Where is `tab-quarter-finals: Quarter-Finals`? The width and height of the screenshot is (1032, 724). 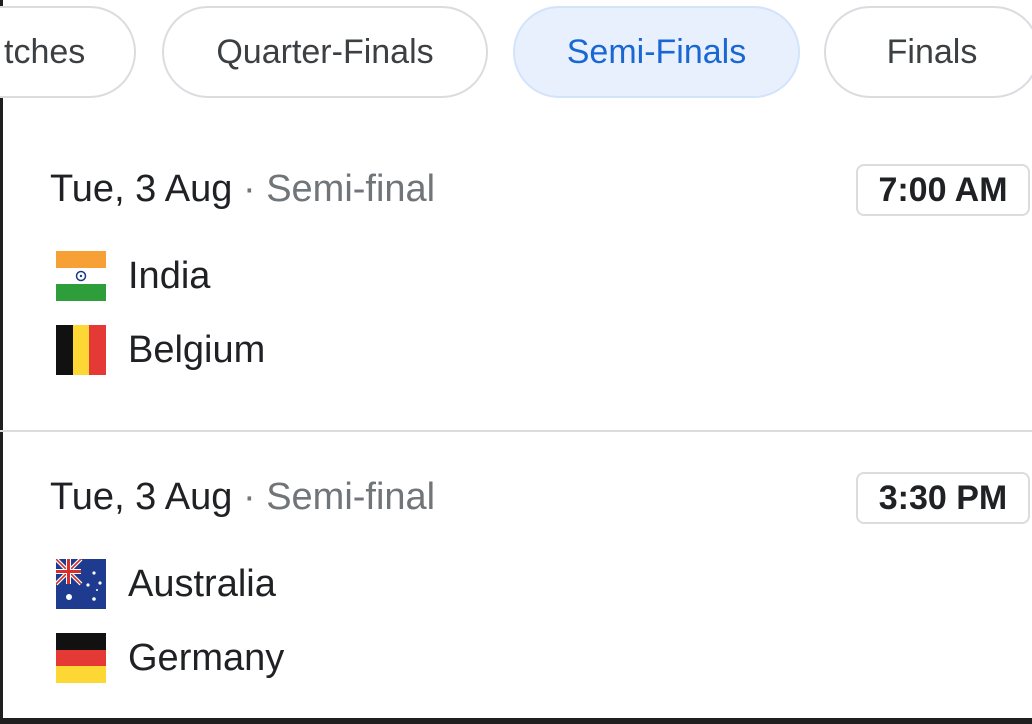 tab-quarter-finals: Quarter-Finals is located at coordinates (325, 52).